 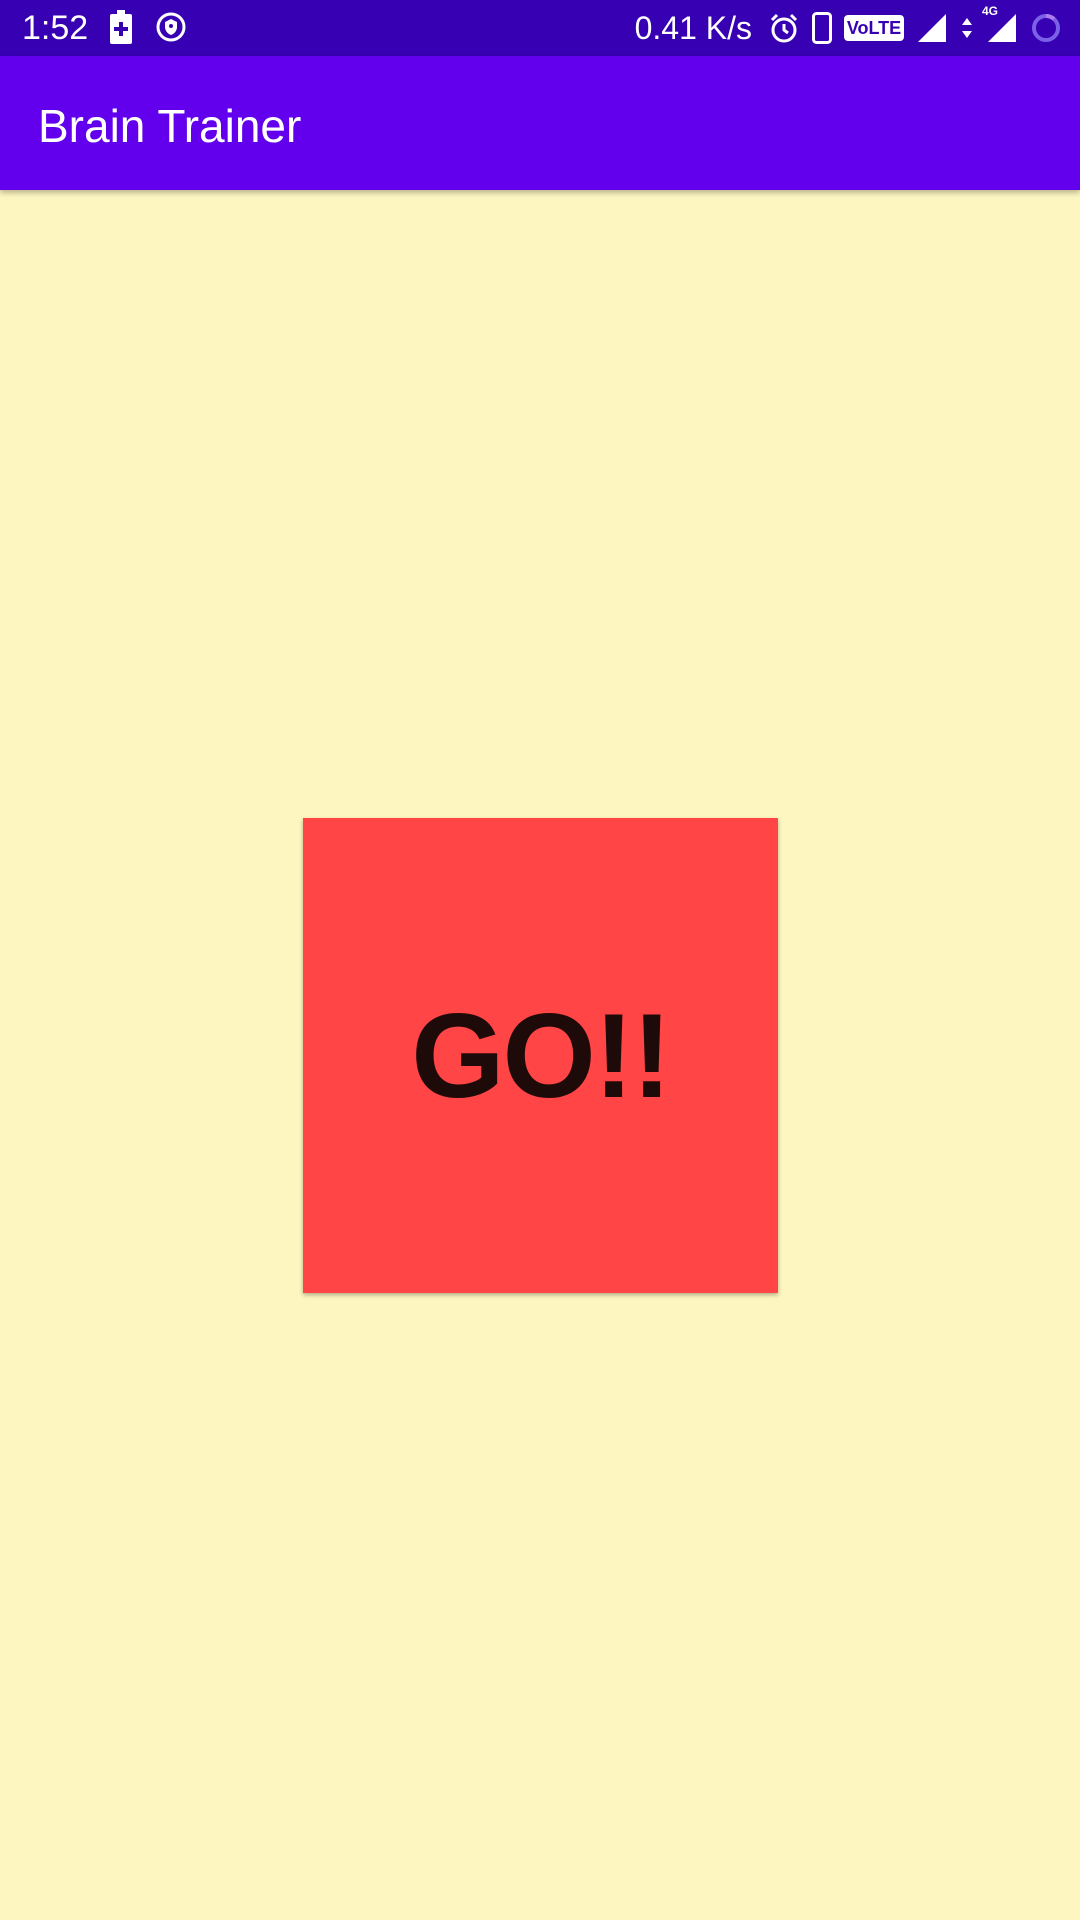 I want to click on net-speed: 0.41 K/s, so click(x=693, y=28).